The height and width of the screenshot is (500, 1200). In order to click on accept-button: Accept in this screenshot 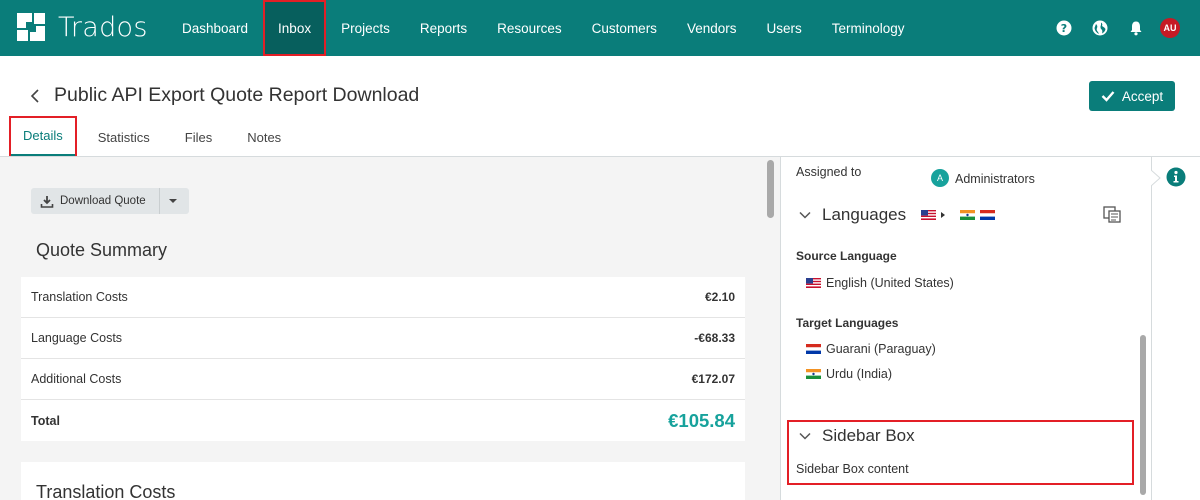, I will do `click(1132, 96)`.